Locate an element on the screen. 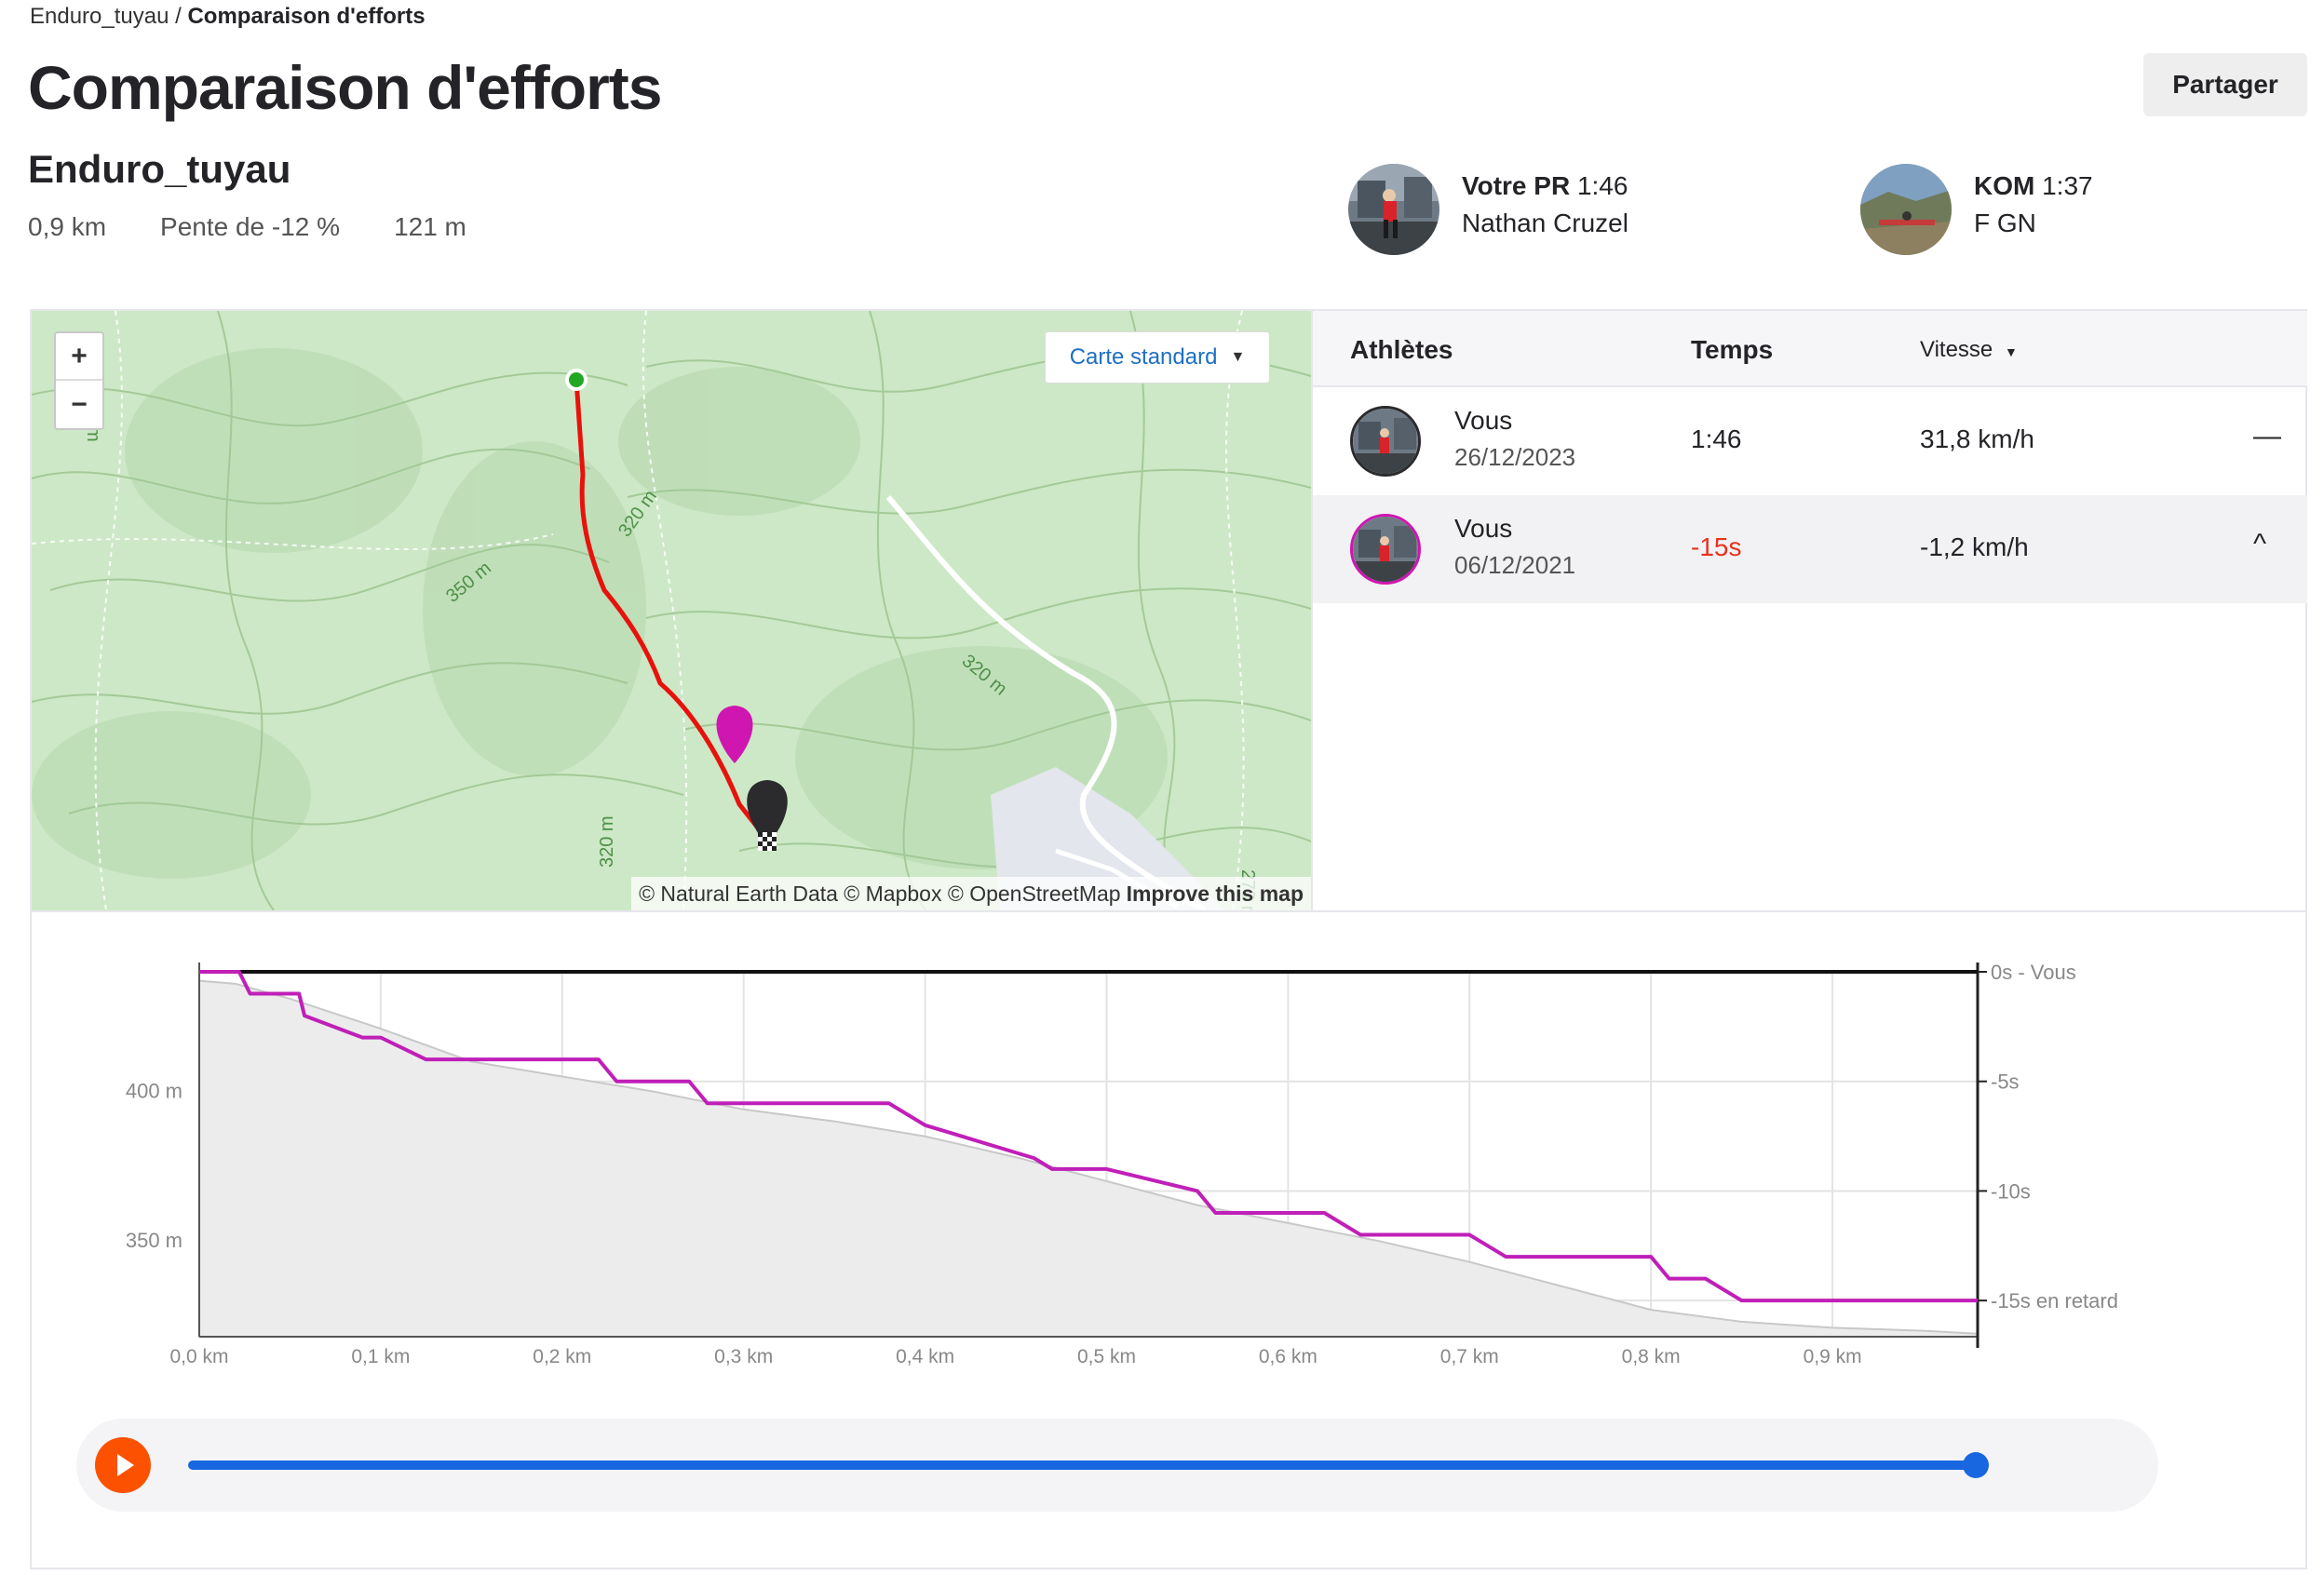  x-tick-label: 0,2 km is located at coordinates (562, 1356).